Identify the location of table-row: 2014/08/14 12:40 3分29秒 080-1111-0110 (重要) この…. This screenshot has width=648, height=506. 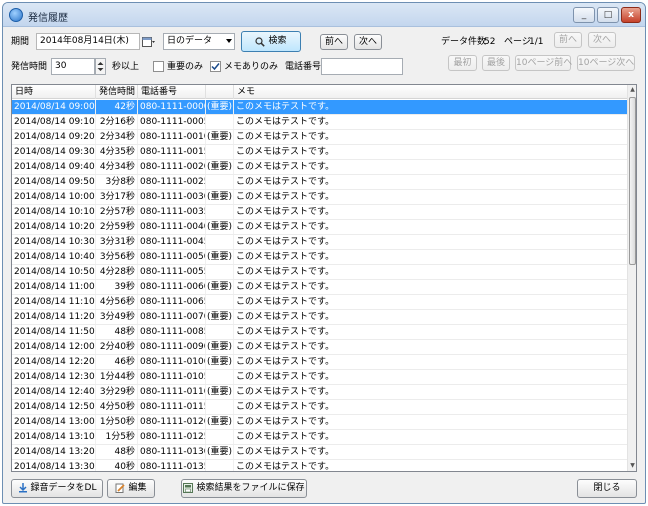
(320, 392).